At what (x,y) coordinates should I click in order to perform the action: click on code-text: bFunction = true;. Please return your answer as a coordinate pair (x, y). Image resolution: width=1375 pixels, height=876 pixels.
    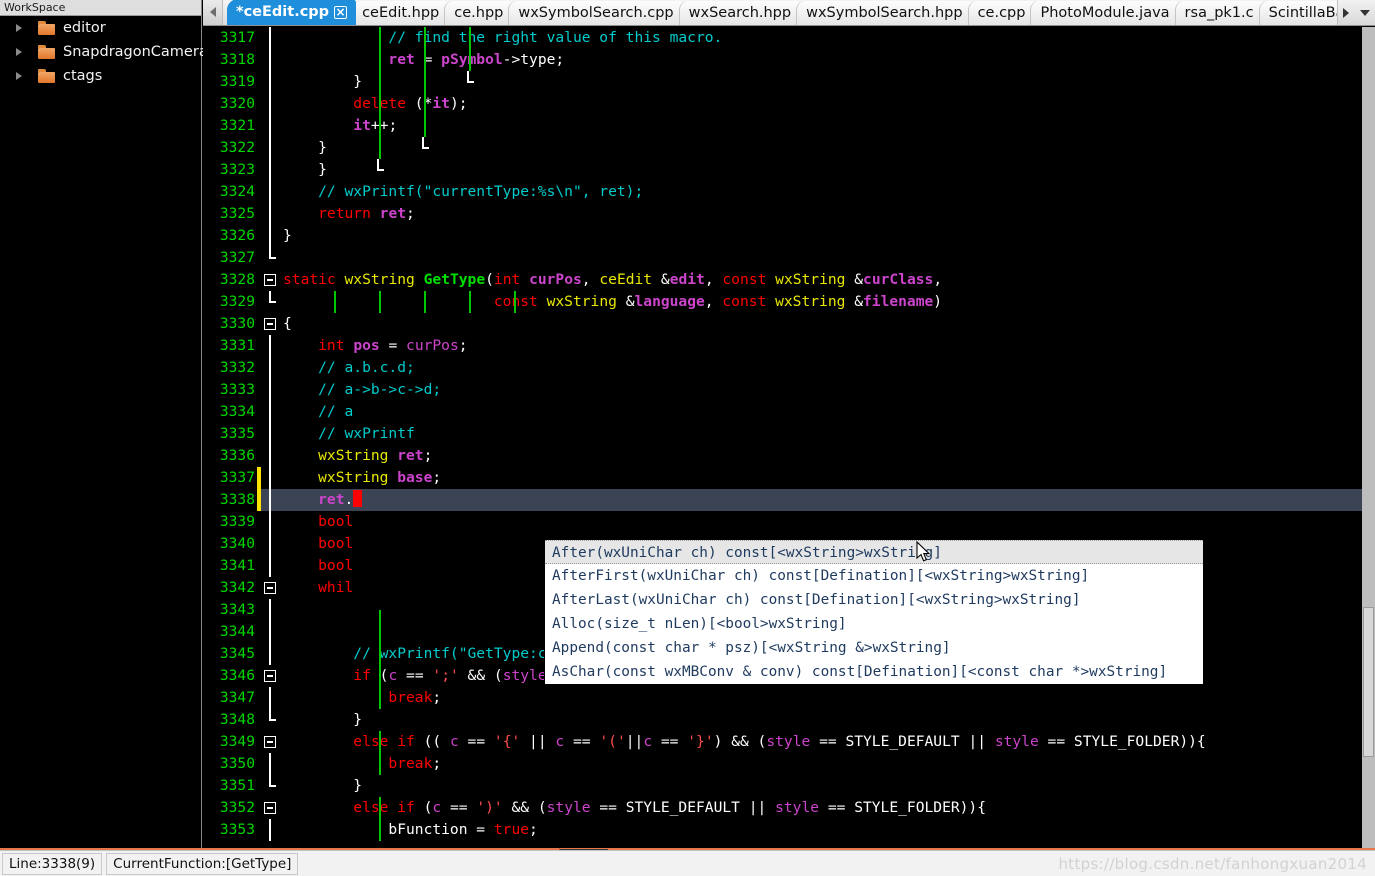
    Looking at the image, I should click on (822, 830).